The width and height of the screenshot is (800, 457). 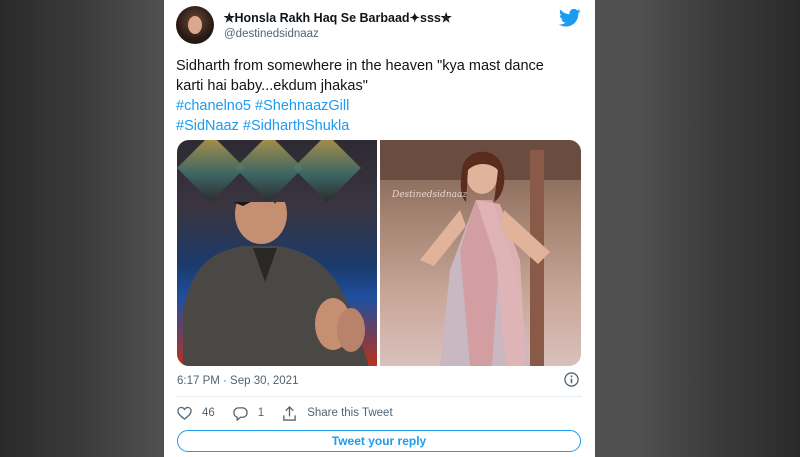 What do you see at coordinates (302, 106) in the screenshot?
I see `hashtag-shehnaazgill: #ShehnaazGill` at bounding box center [302, 106].